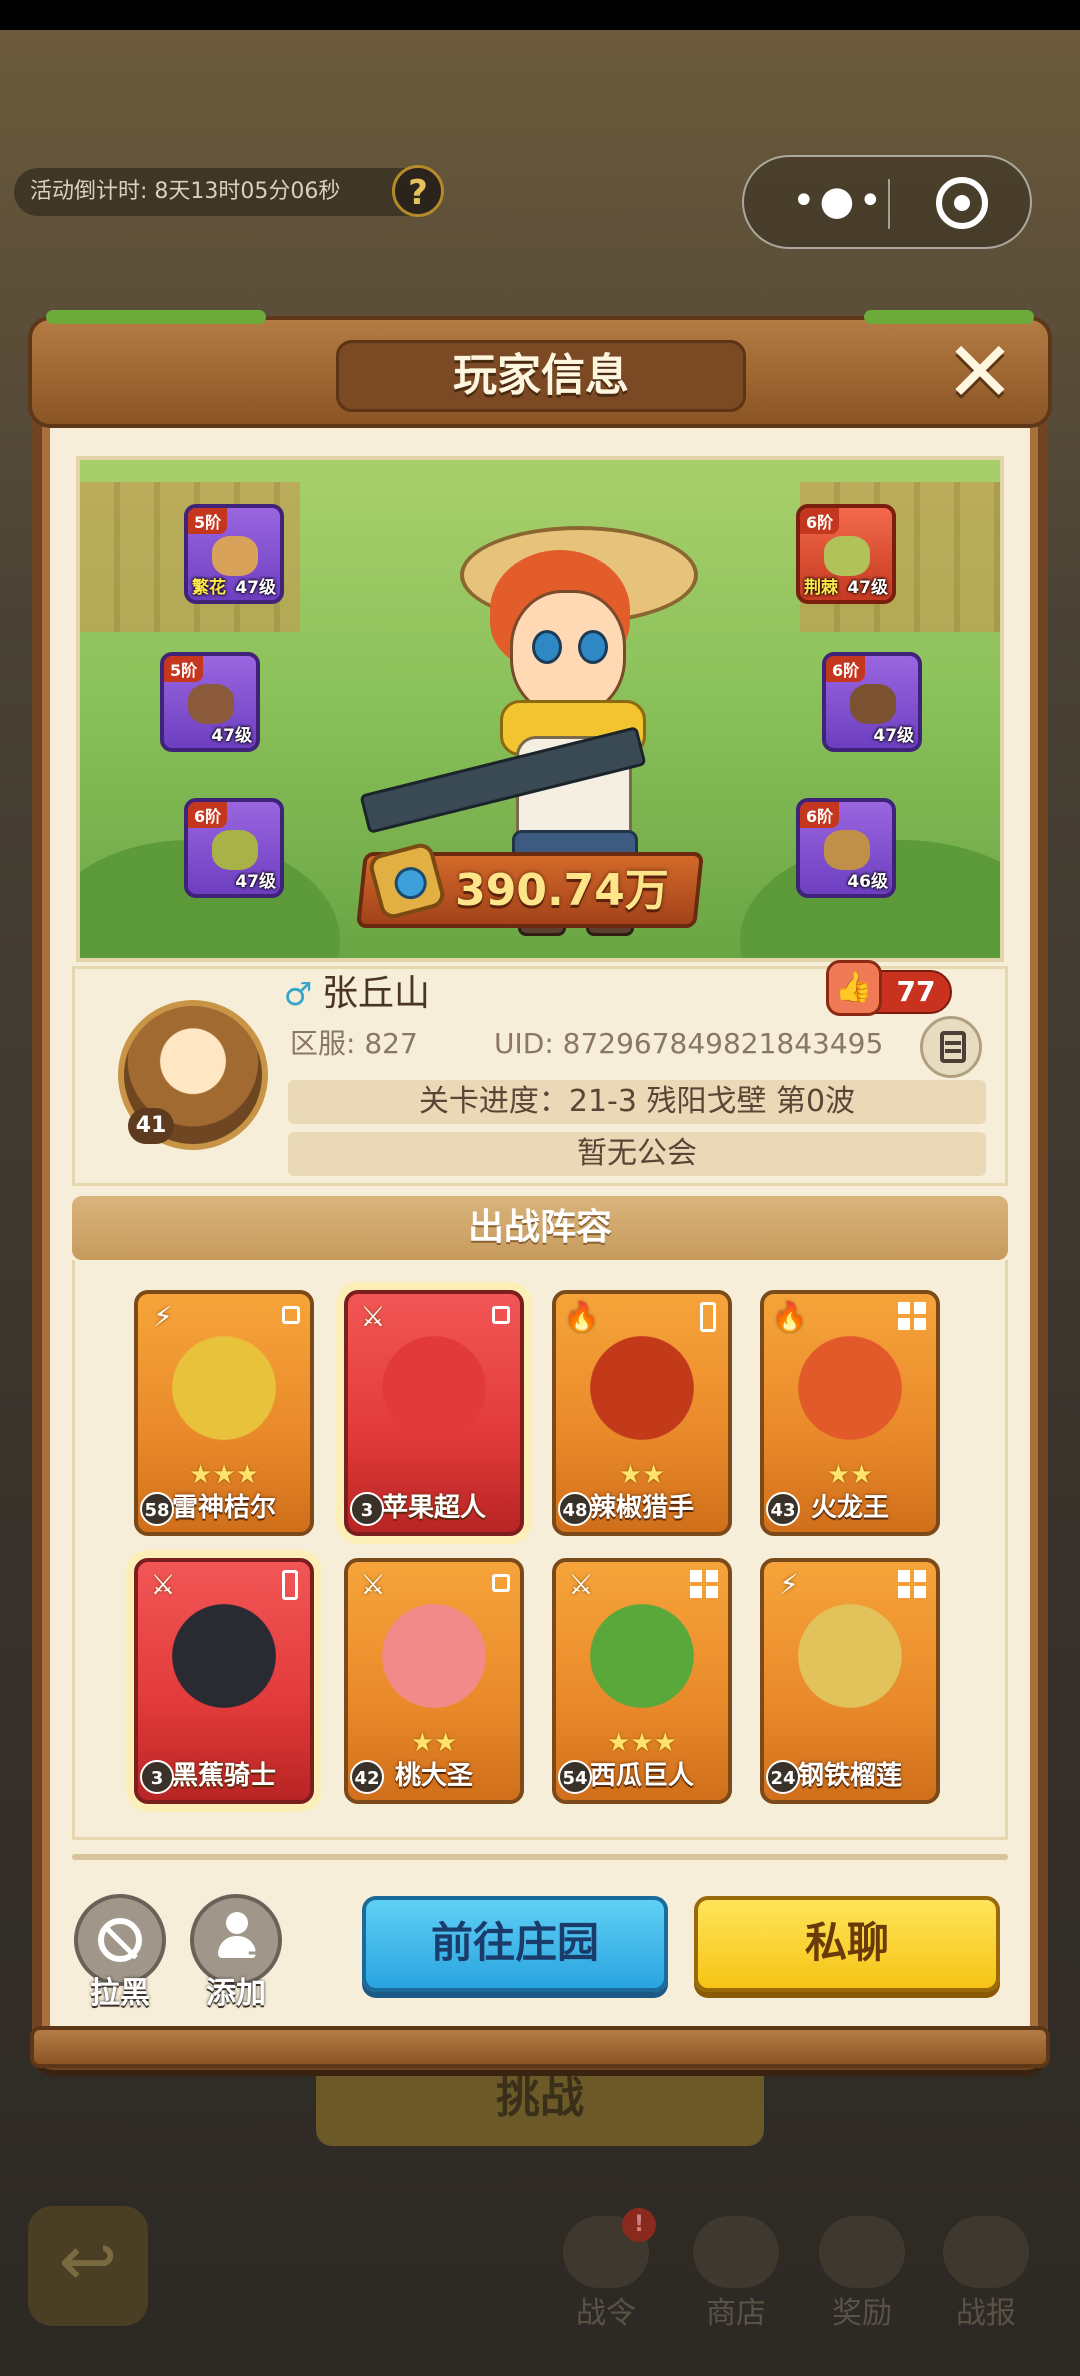 This screenshot has height=2376, width=1080. I want to click on equip-set-name: 荆棘, so click(821, 588).